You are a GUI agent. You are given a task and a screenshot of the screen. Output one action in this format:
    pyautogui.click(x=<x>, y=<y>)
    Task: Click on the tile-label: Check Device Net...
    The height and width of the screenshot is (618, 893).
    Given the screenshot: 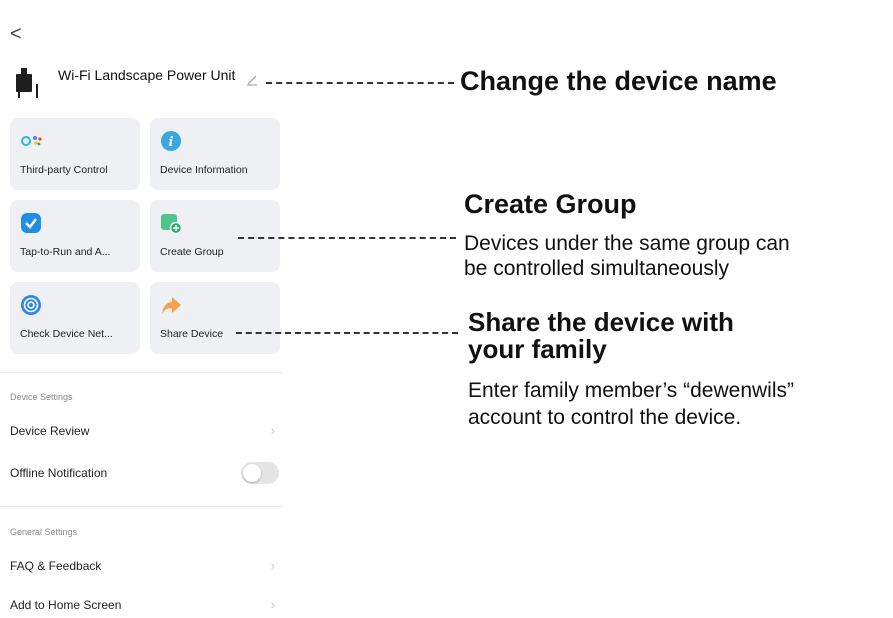 What is the action you would take?
    pyautogui.click(x=66, y=334)
    